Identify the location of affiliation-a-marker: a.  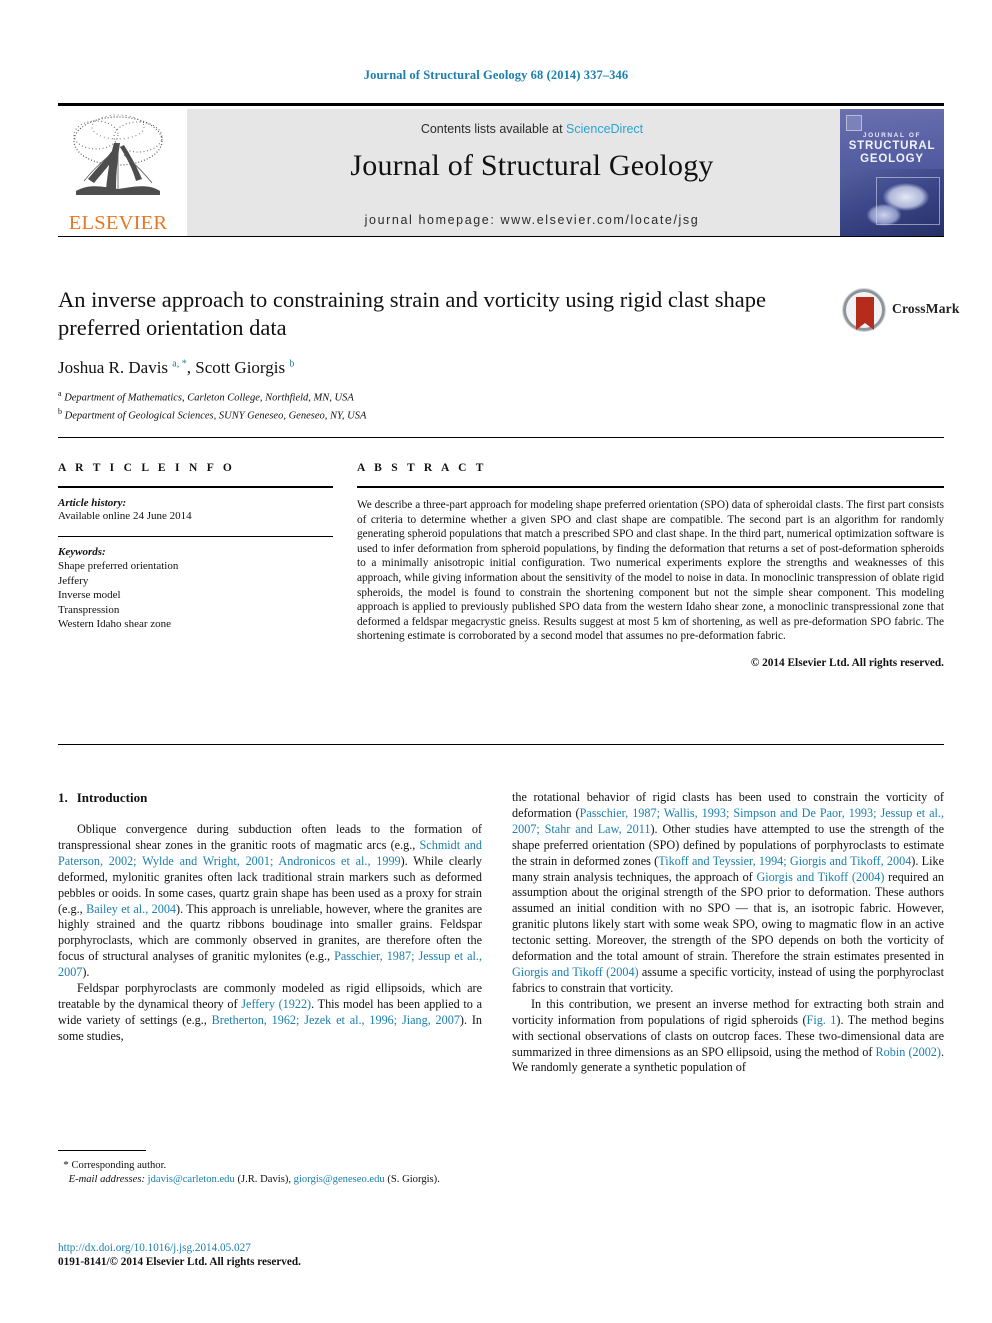
(60, 393).